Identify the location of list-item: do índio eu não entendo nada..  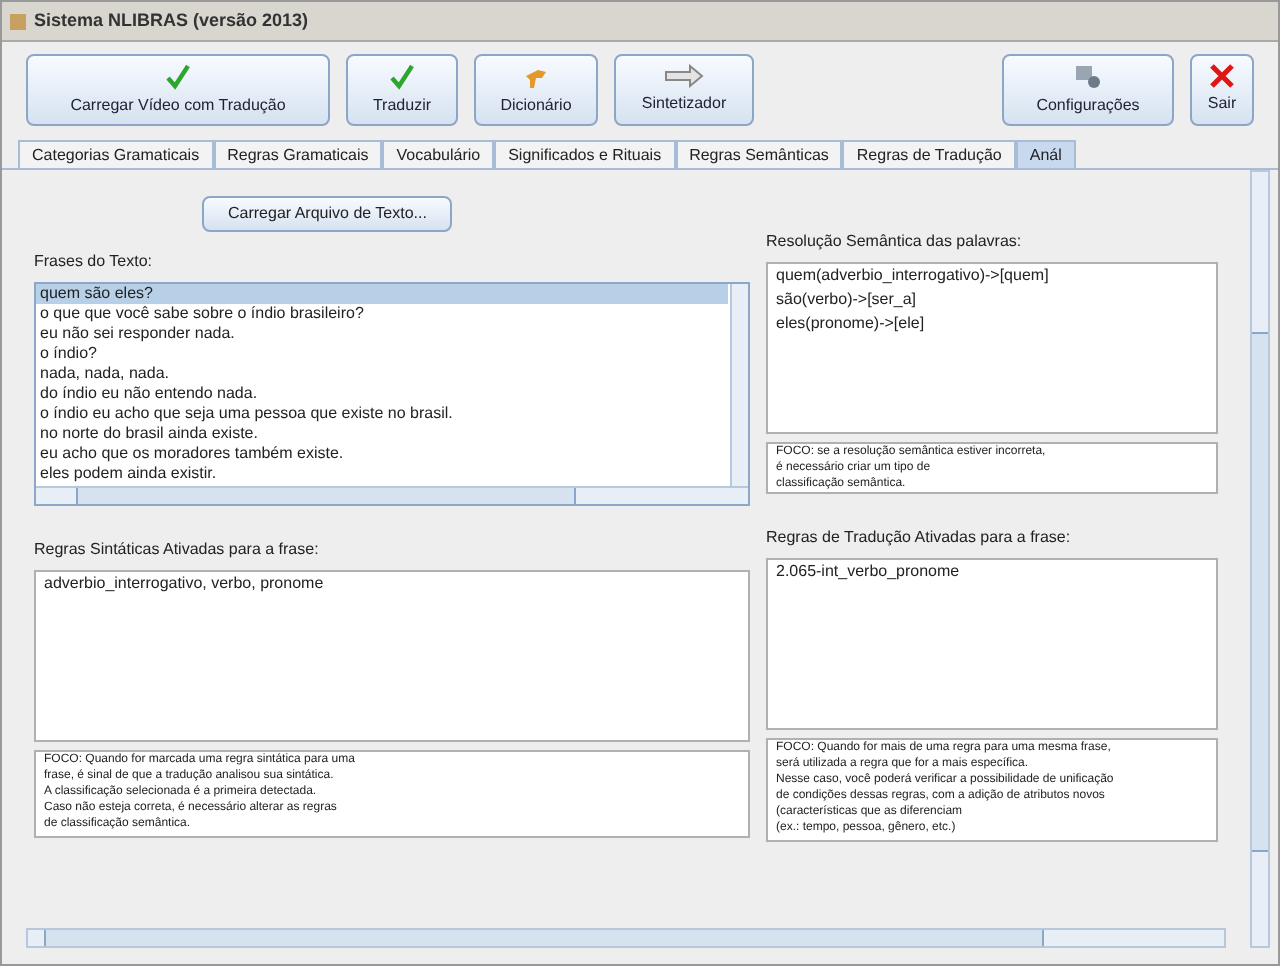
(382, 394).